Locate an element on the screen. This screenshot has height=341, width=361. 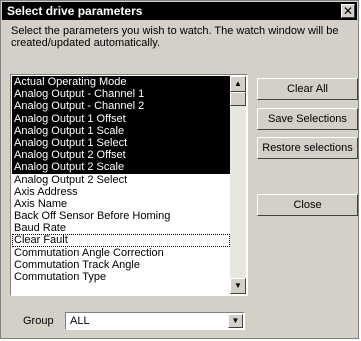
group-dropdown: ALL ▼ is located at coordinates (155, 321).